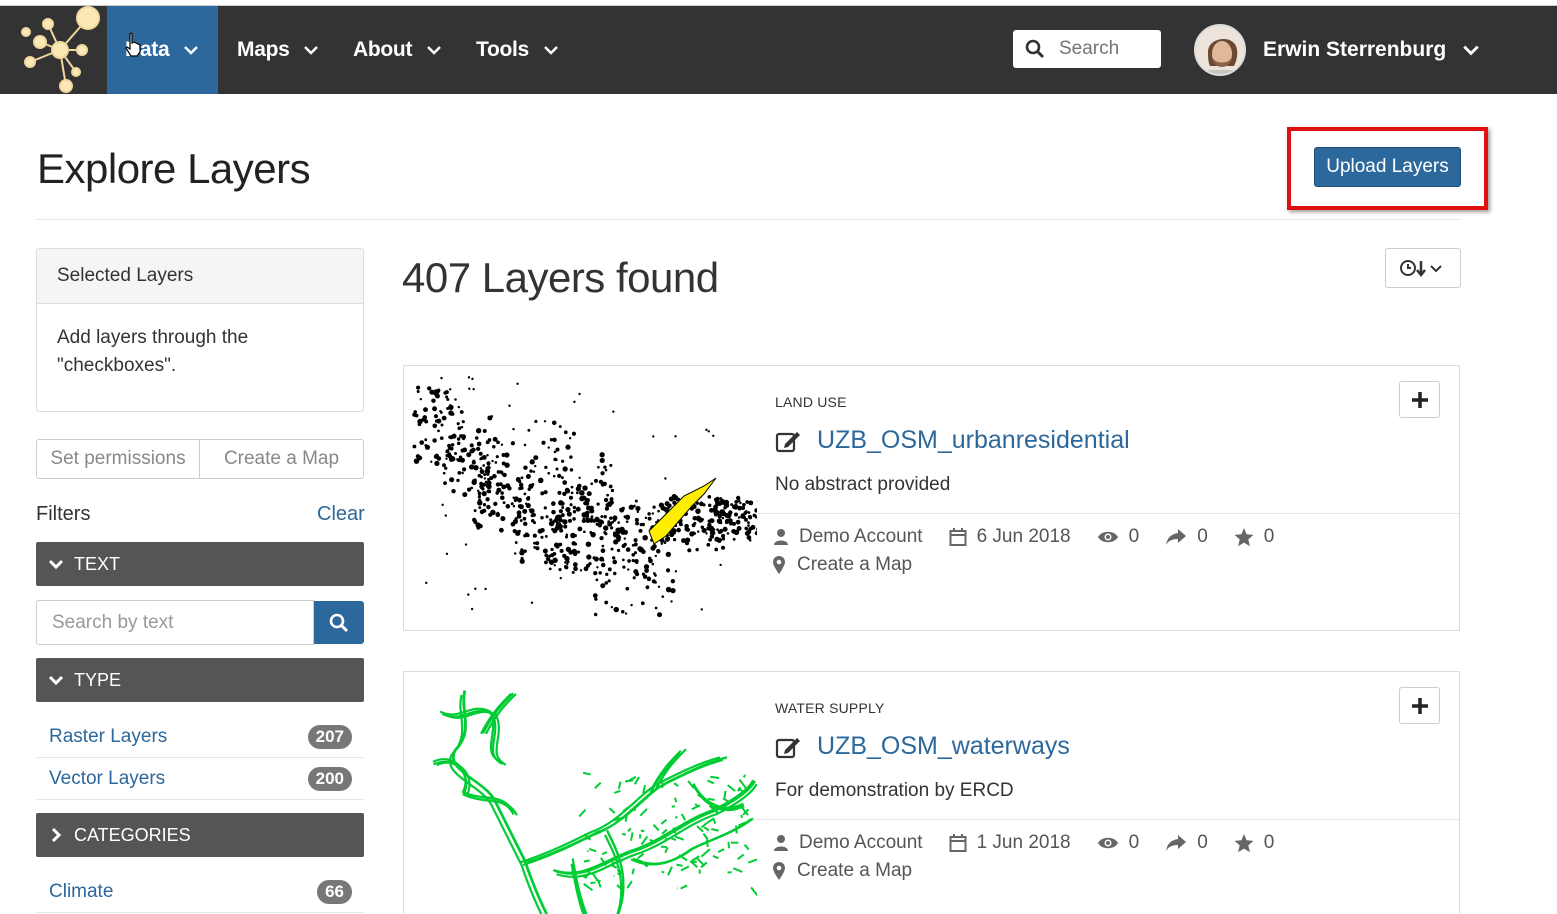 This screenshot has width=1557, height=914. Describe the element at coordinates (200, 564) in the screenshot. I see `facet-text-toggle: TEXT` at that location.